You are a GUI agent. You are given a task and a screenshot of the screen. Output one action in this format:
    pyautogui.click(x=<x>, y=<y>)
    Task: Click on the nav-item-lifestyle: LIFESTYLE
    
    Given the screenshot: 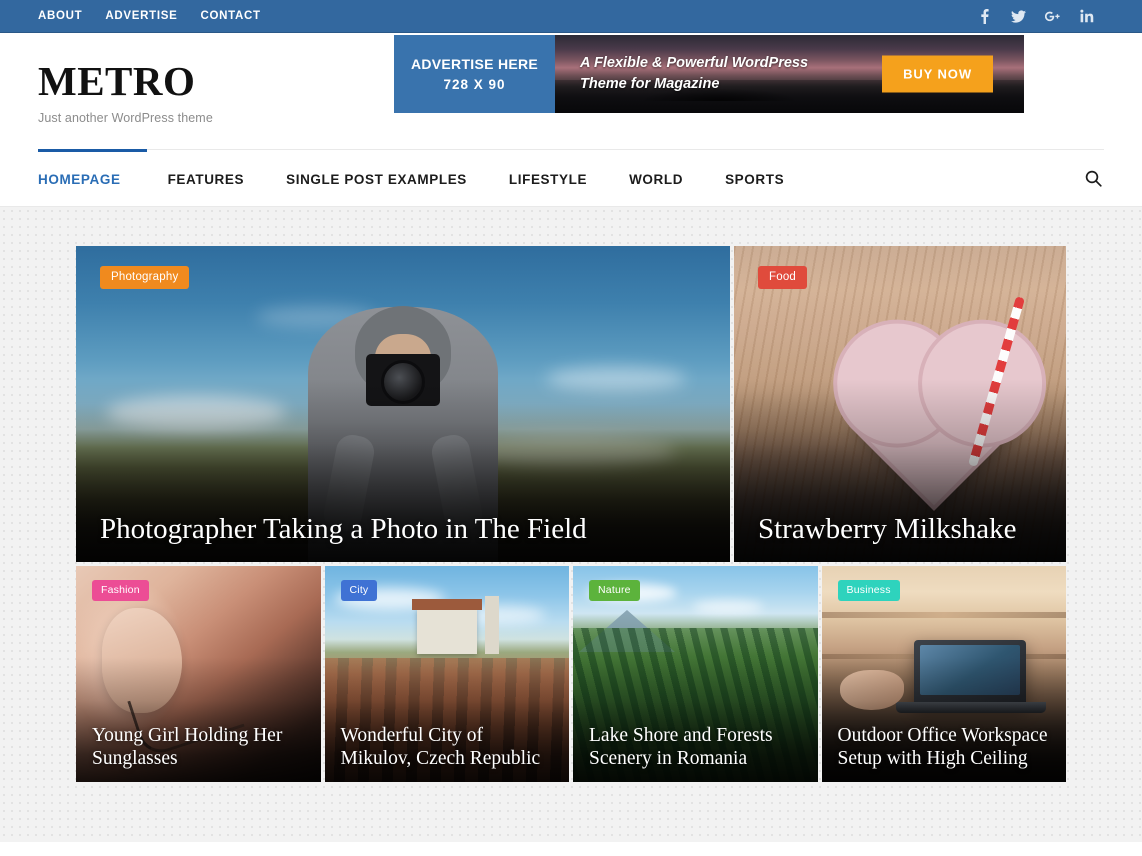 What is the action you would take?
    pyautogui.click(x=548, y=177)
    